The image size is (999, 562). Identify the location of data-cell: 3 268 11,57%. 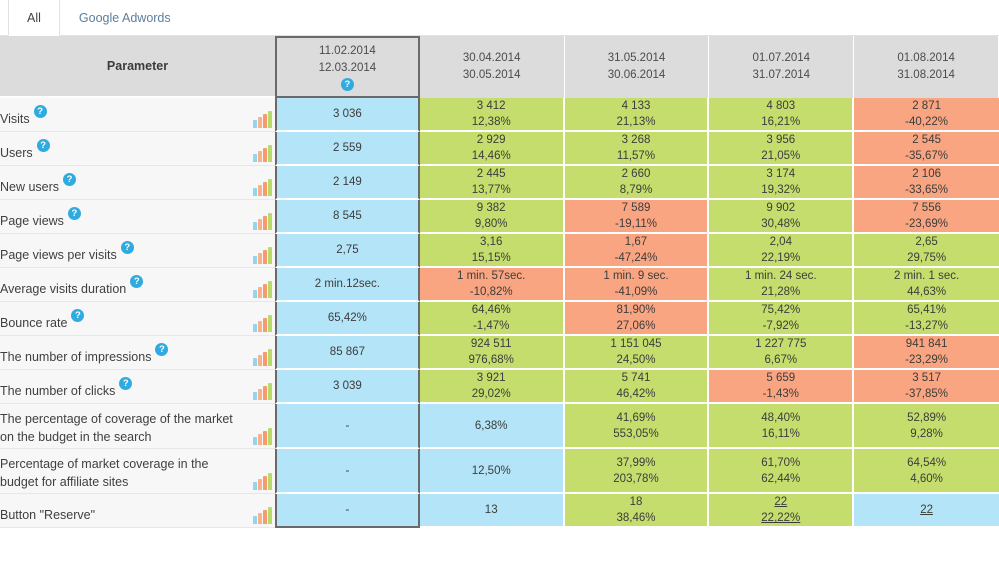
(637, 149).